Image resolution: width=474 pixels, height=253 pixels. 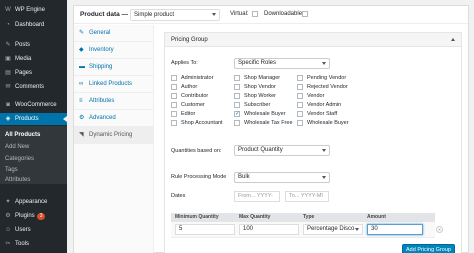 What do you see at coordinates (81, 84) in the screenshot?
I see `link-icon: ∞` at bounding box center [81, 84].